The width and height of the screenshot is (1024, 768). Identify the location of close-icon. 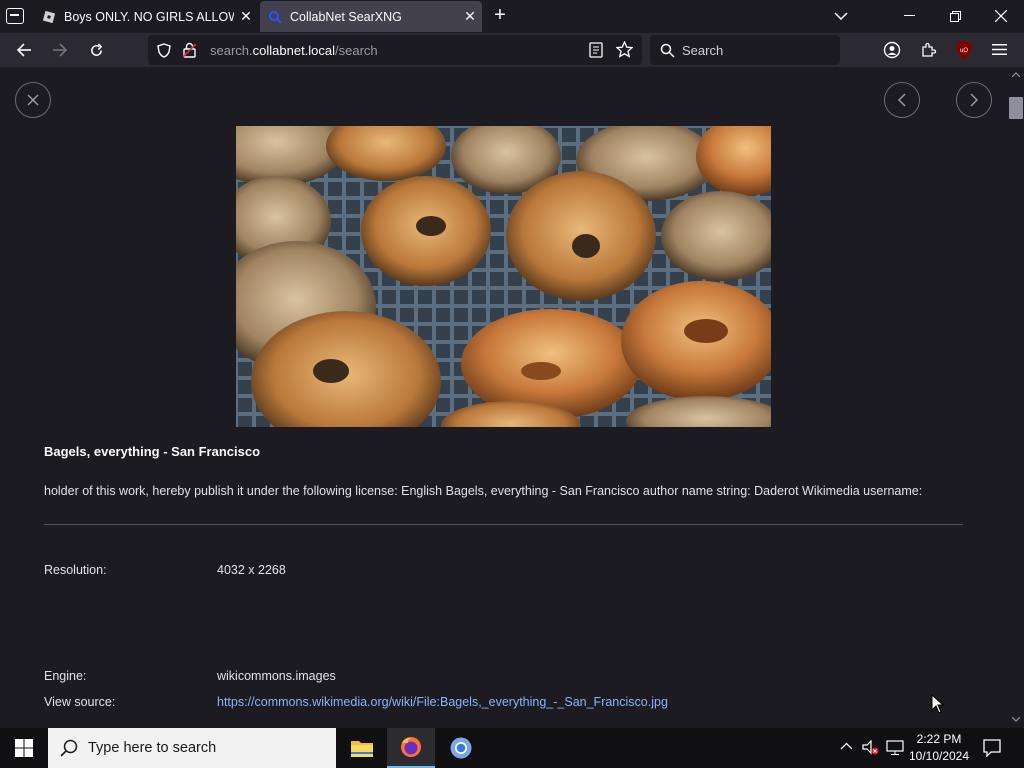
(33, 100).